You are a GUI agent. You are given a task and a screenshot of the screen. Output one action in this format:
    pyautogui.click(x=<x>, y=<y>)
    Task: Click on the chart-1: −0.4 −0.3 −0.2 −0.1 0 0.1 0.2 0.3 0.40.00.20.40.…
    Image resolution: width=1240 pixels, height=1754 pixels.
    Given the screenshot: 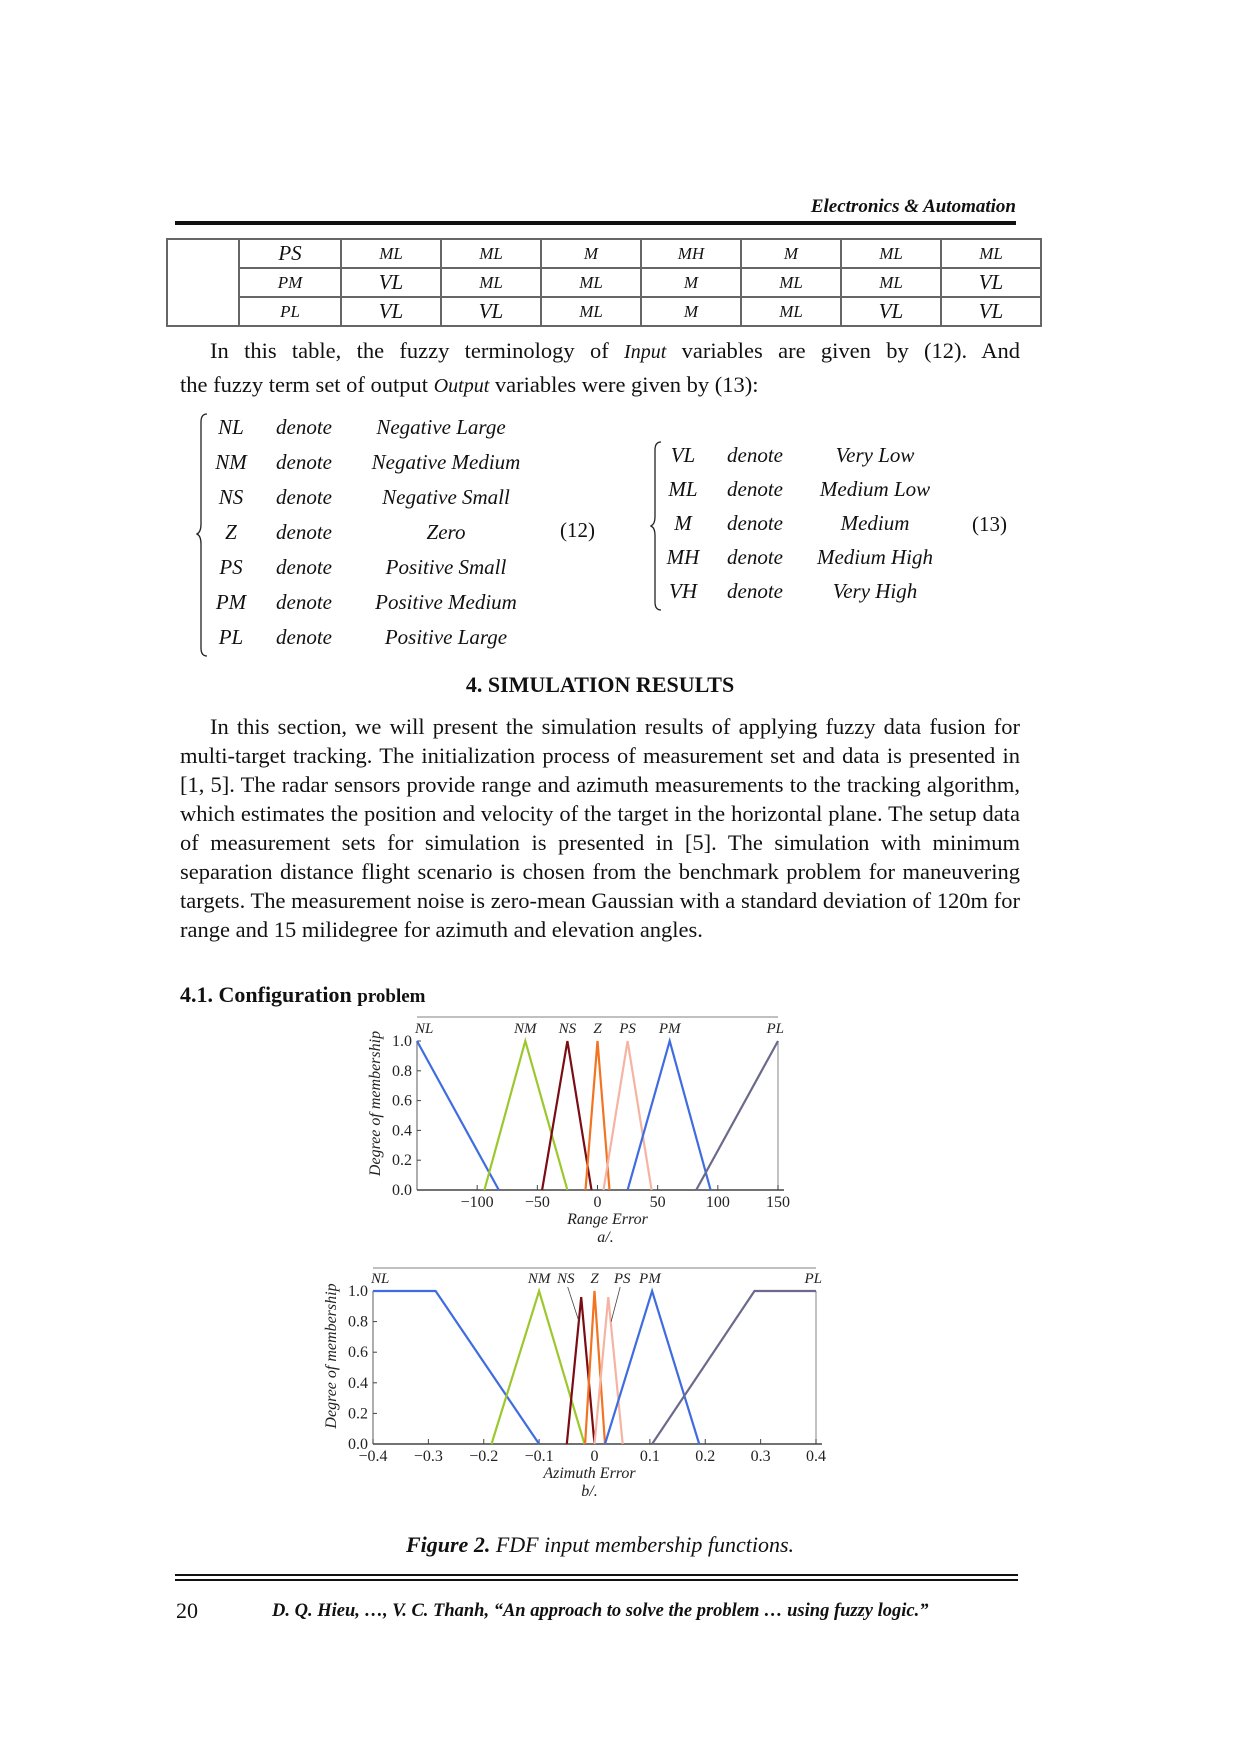 What is the action you would take?
    pyautogui.click(x=574, y=1383)
    